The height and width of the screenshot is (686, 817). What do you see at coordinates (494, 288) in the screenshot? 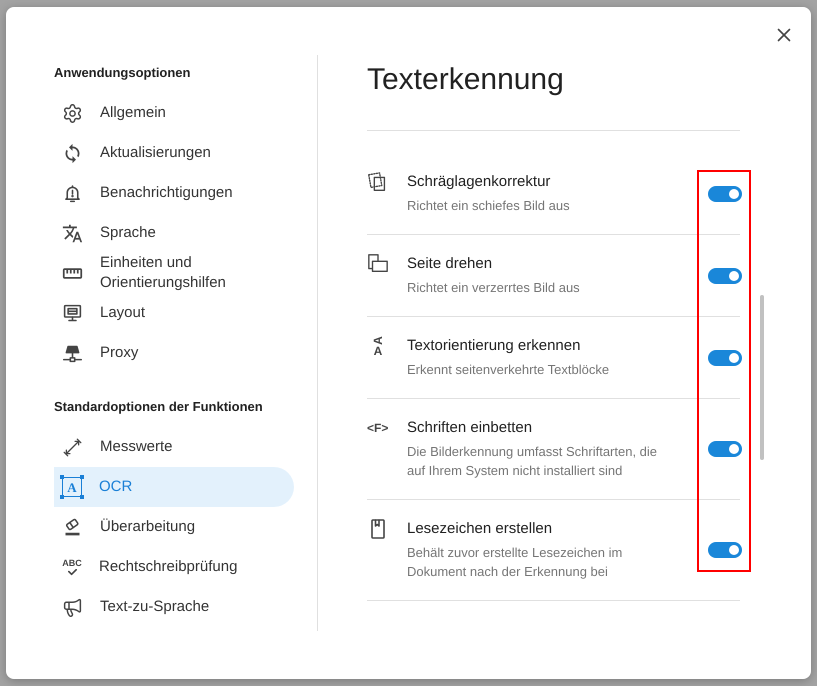
I see `setting-description: Richtet ein verzerrtes Bild aus` at bounding box center [494, 288].